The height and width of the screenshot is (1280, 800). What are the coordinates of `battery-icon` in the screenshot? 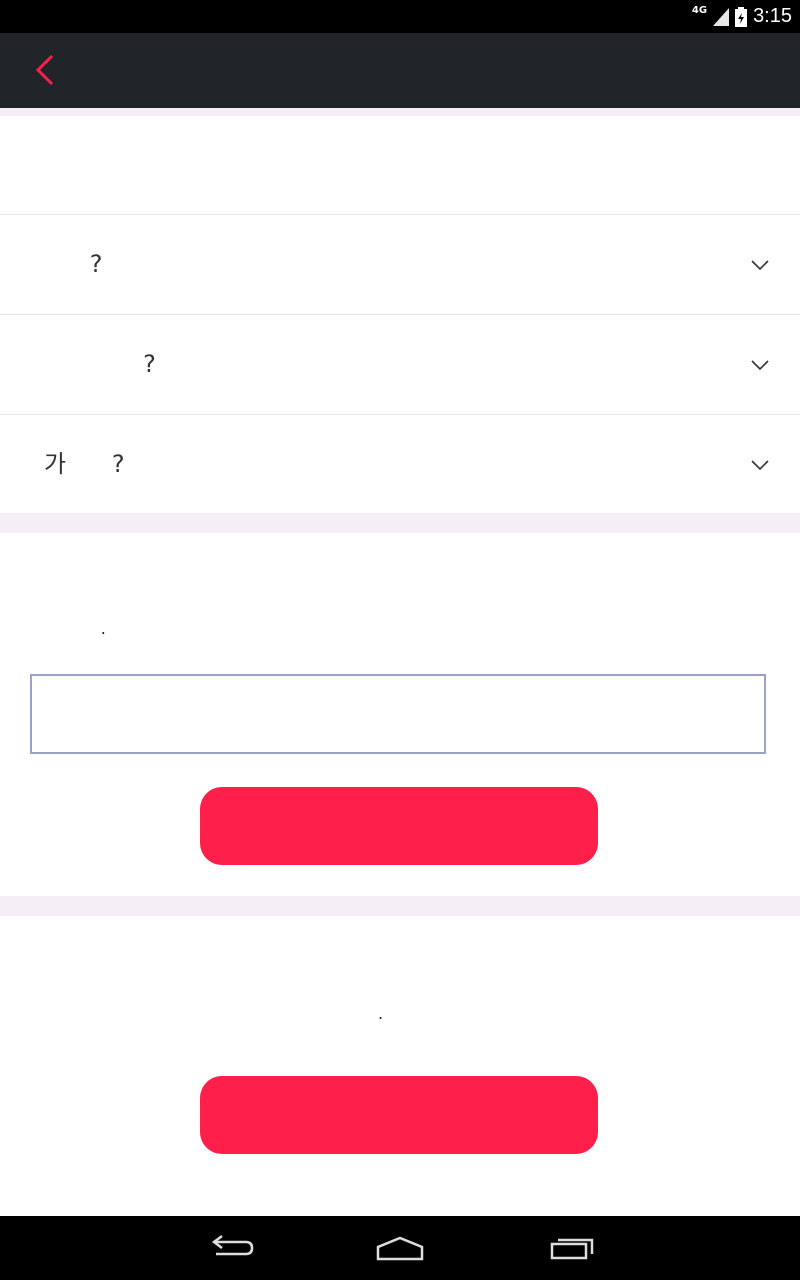 It's located at (741, 16).